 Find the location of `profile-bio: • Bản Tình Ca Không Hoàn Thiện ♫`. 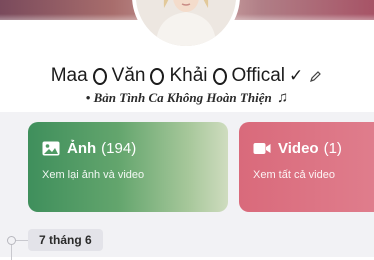

profile-bio: • Bản Tình Ca Không Hoàn Thiện ♫ is located at coordinates (187, 98).